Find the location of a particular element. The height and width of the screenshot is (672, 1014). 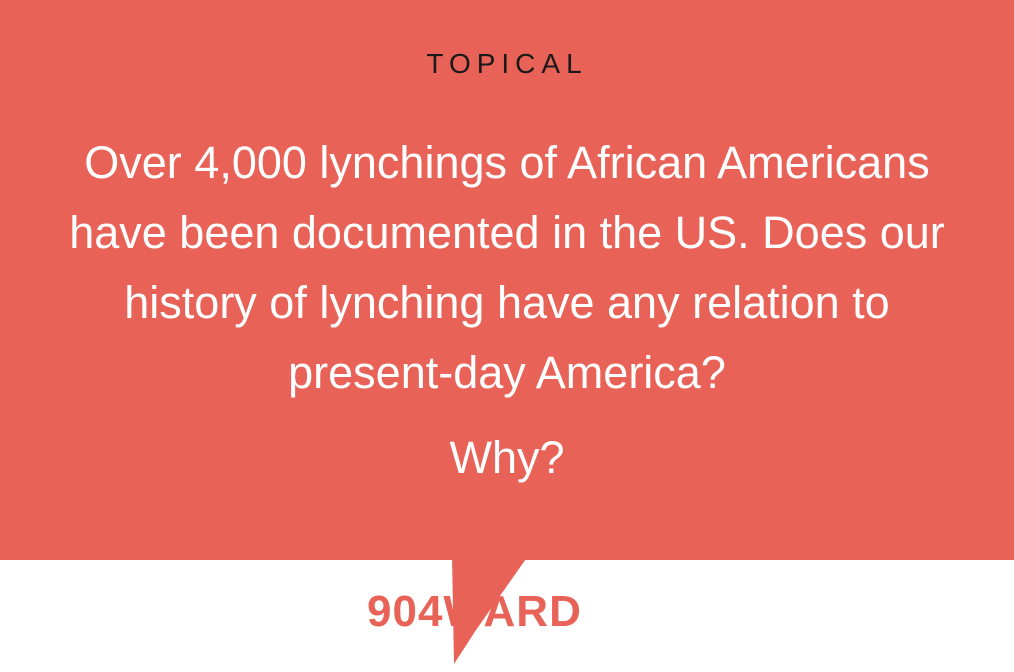

brand-logo: 904WARD is located at coordinates (474, 611).